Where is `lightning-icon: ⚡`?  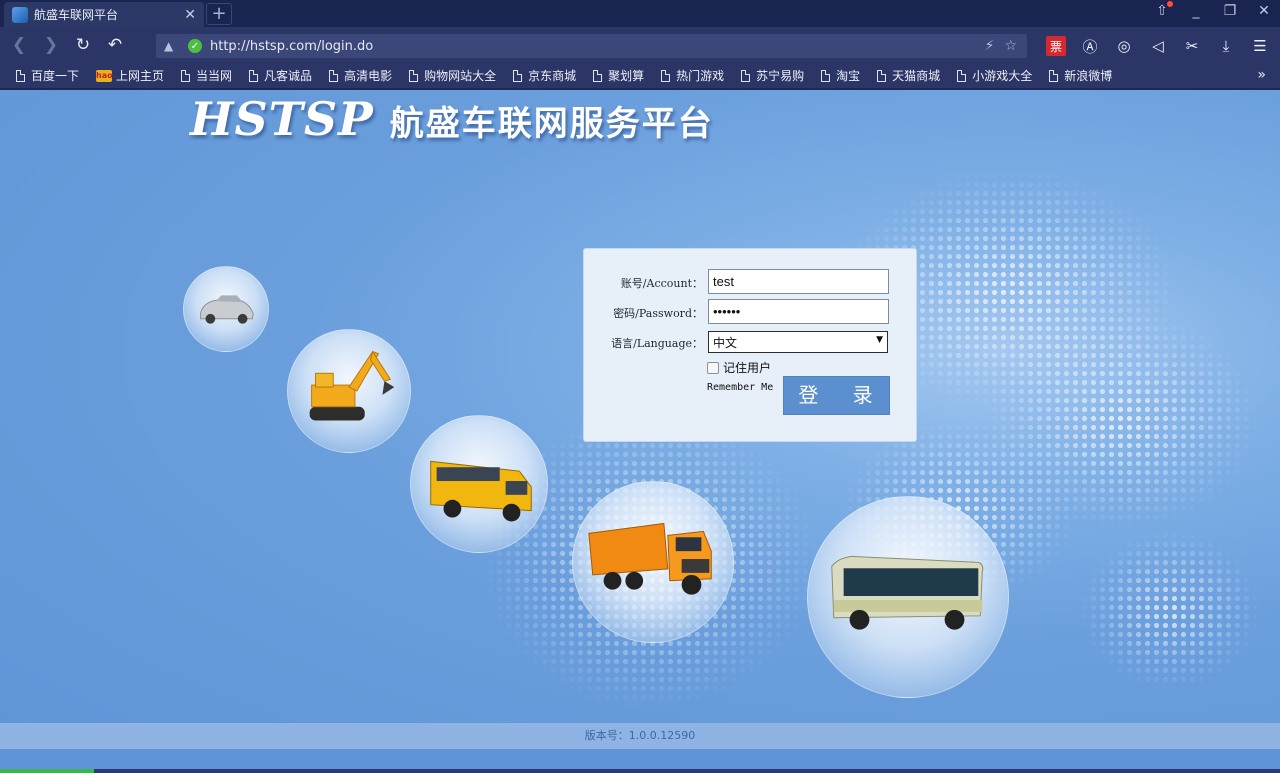 lightning-icon: ⚡ is located at coordinates (990, 46).